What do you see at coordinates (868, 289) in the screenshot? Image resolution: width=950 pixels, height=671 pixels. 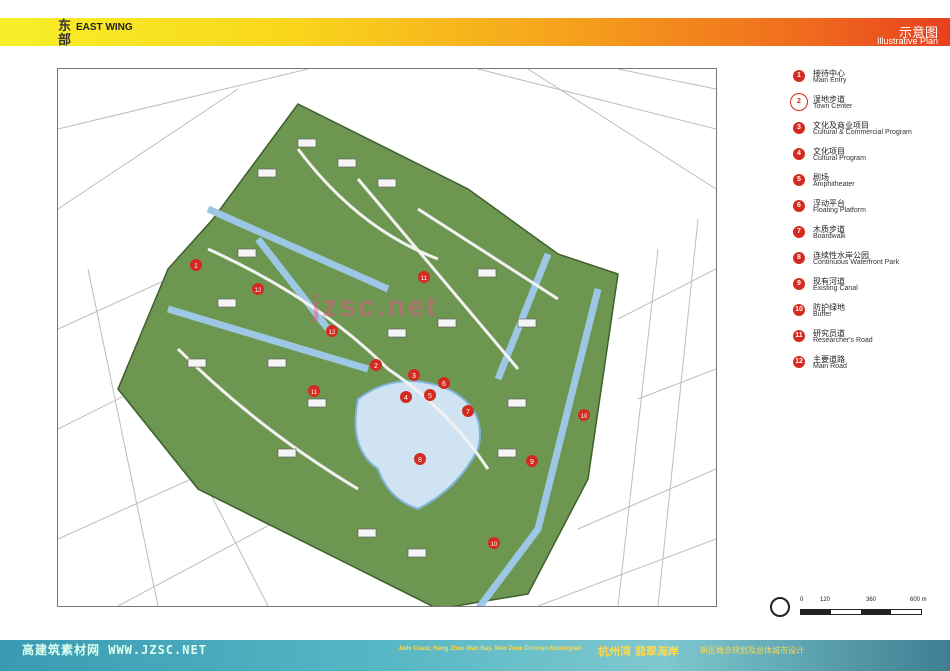 I see `legend-item: 9 现有河道 Existing Canal` at bounding box center [868, 289].